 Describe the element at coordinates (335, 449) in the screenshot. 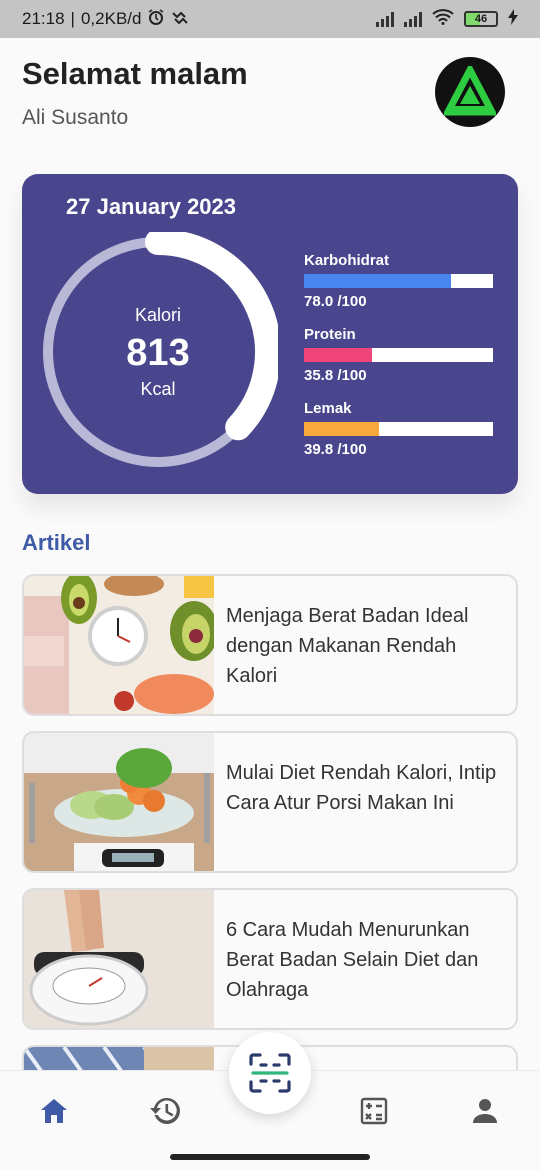

I see `macro-amount: 39.8 /100` at that location.